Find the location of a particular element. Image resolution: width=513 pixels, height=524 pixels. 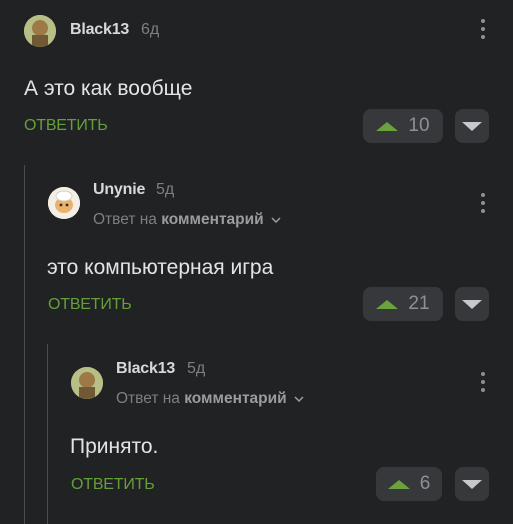

rating-count: 6 is located at coordinates (425, 483).